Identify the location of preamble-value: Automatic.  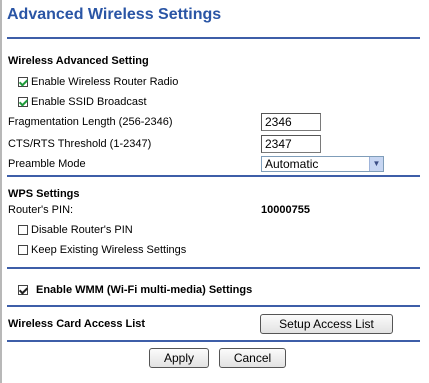
(292, 164).